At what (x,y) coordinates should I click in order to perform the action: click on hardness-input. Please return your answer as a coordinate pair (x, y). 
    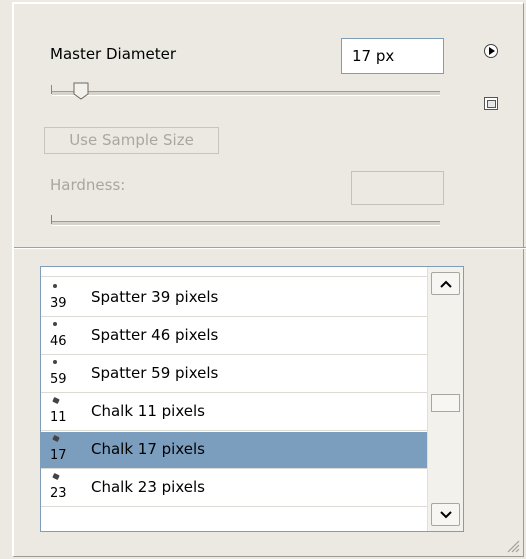
    Looking at the image, I should click on (397, 188).